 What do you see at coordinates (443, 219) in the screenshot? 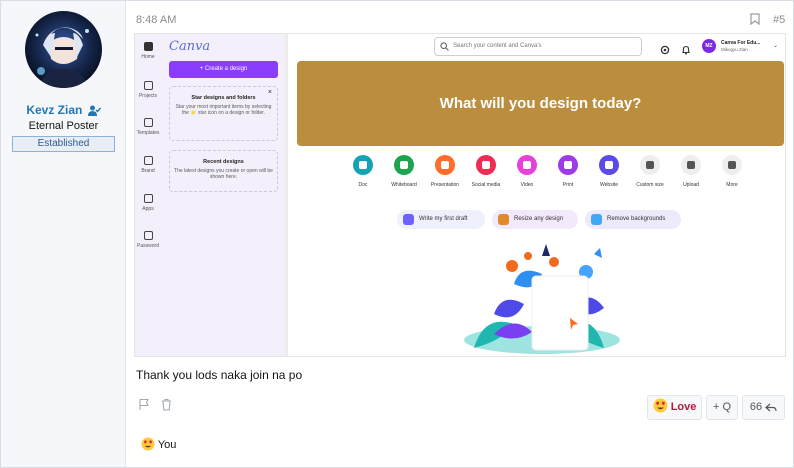
I see `pill-label: Write my first draft` at bounding box center [443, 219].